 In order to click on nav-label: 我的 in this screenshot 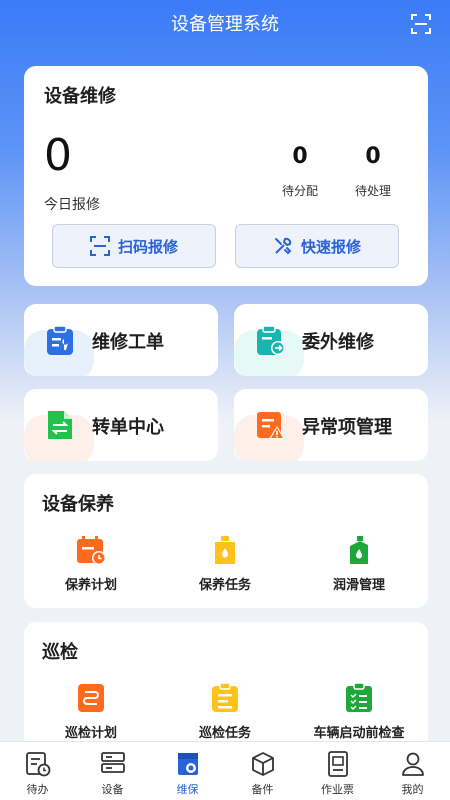, I will do `click(412, 789)`.